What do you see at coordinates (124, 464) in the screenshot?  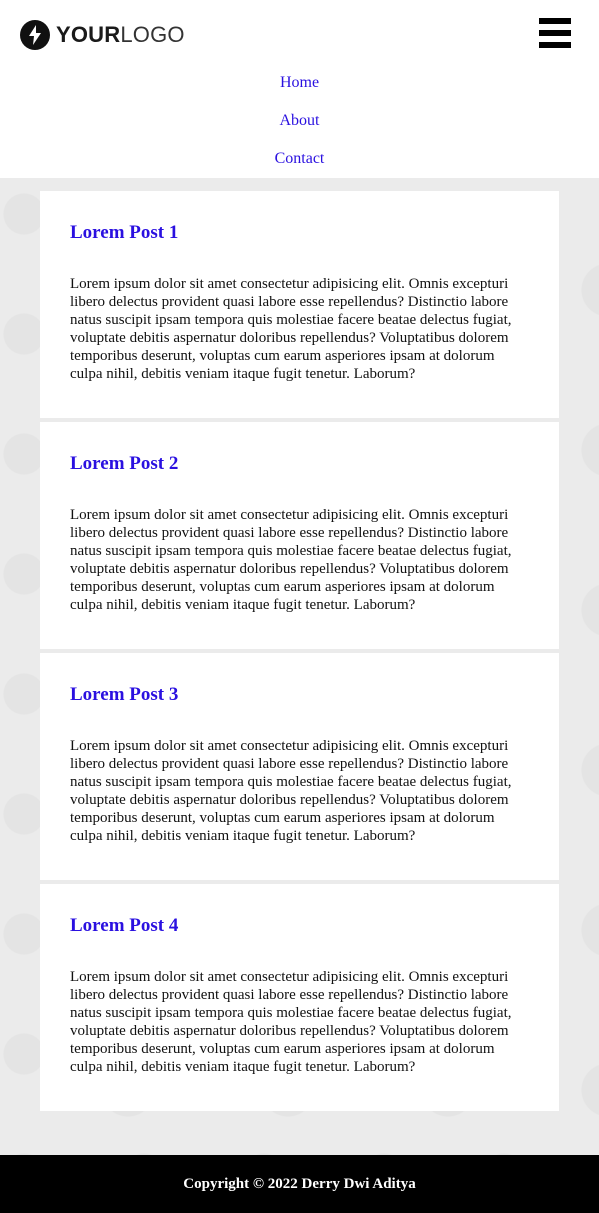 I see `post-title: Lorem Post 2` at bounding box center [124, 464].